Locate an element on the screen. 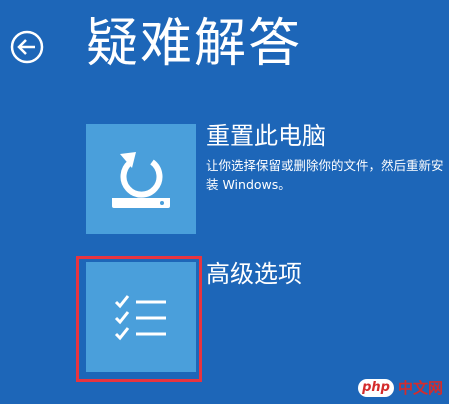 This screenshot has height=404, width=449. back-button is located at coordinates (27, 47).